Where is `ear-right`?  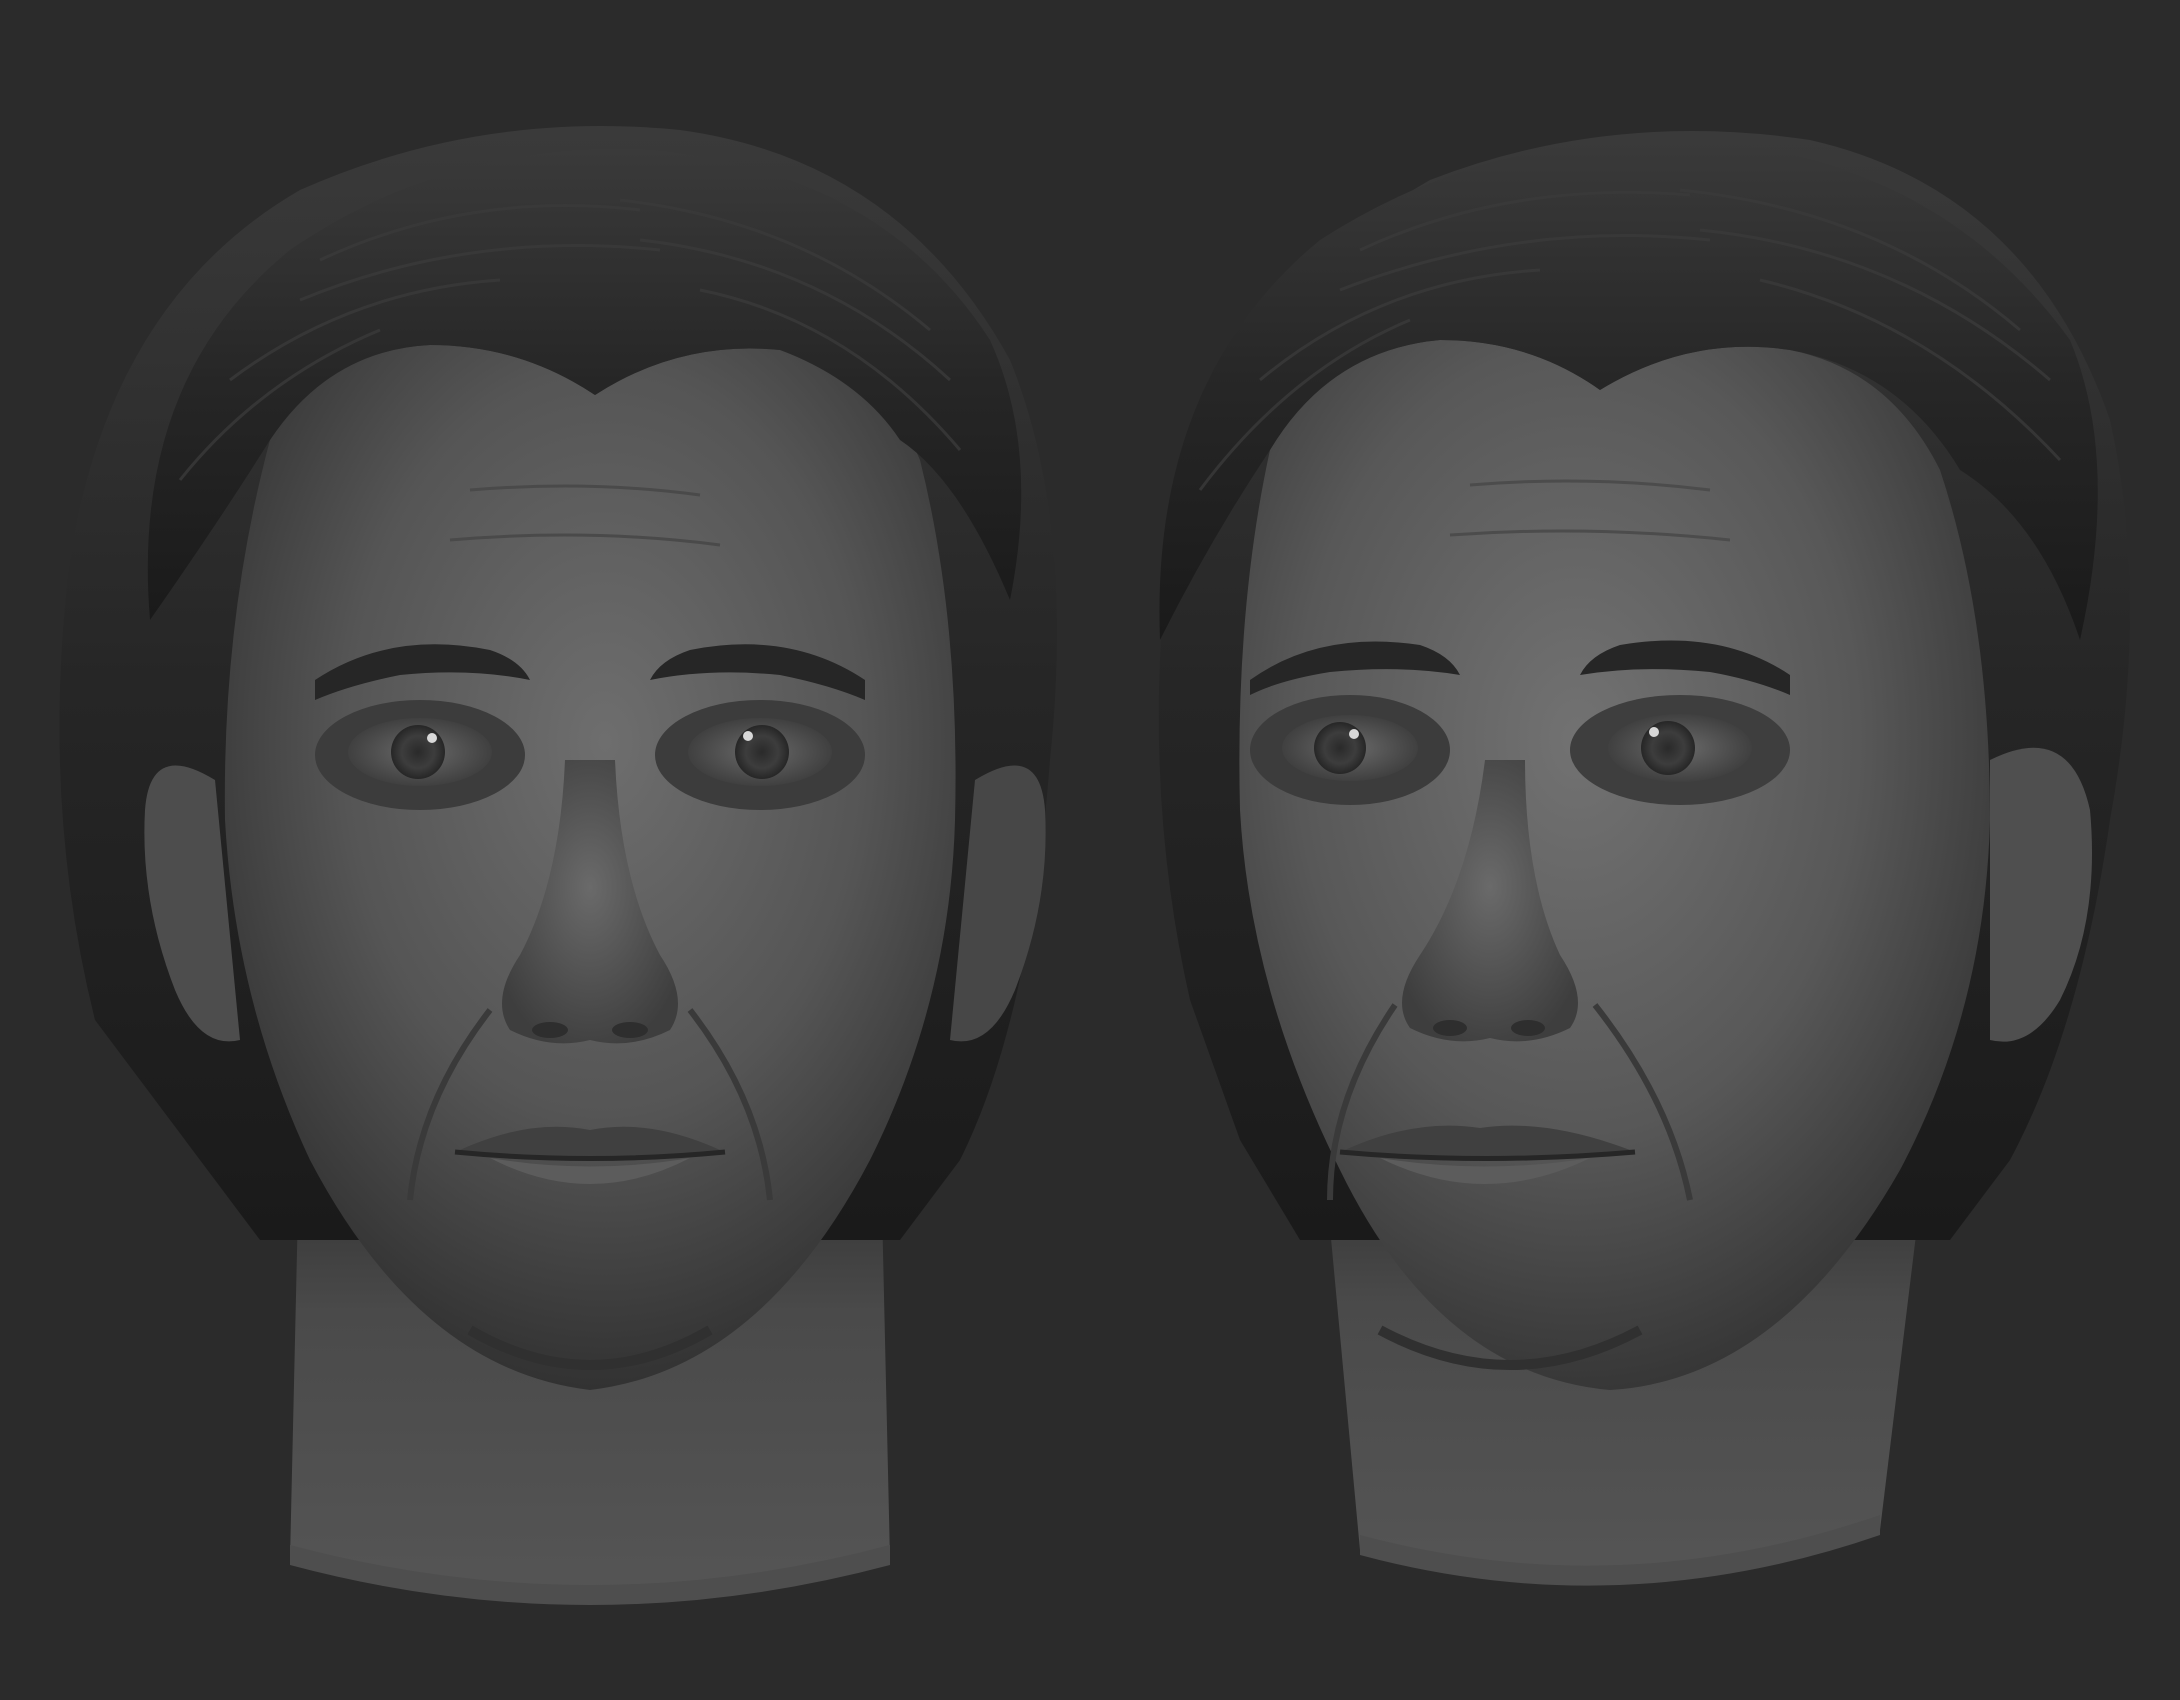
ear-right is located at coordinates (2041, 894).